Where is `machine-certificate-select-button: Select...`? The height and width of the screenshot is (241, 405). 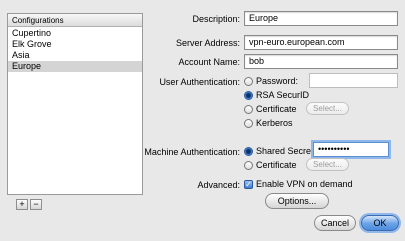 machine-certificate-select-button: Select... is located at coordinates (327, 164).